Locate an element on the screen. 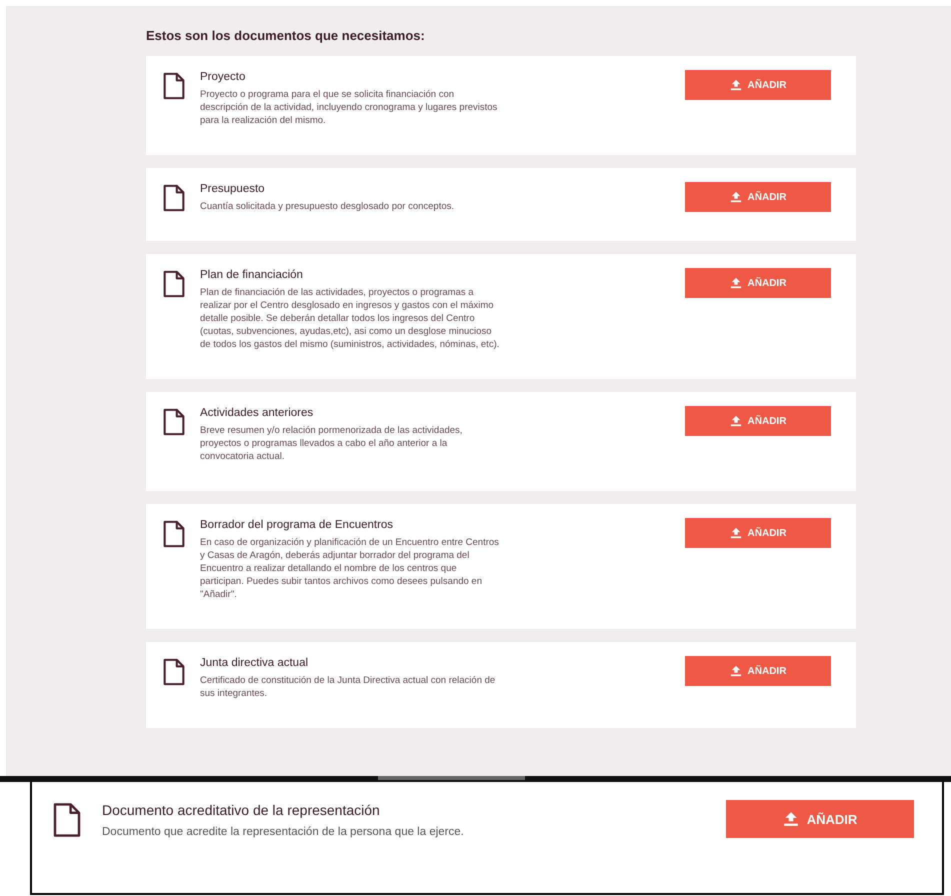 This screenshot has width=951, height=896. document-description: Certificado de constitución de la Junta Directiva actual con relación de sus integrantes. is located at coordinates (348, 687).